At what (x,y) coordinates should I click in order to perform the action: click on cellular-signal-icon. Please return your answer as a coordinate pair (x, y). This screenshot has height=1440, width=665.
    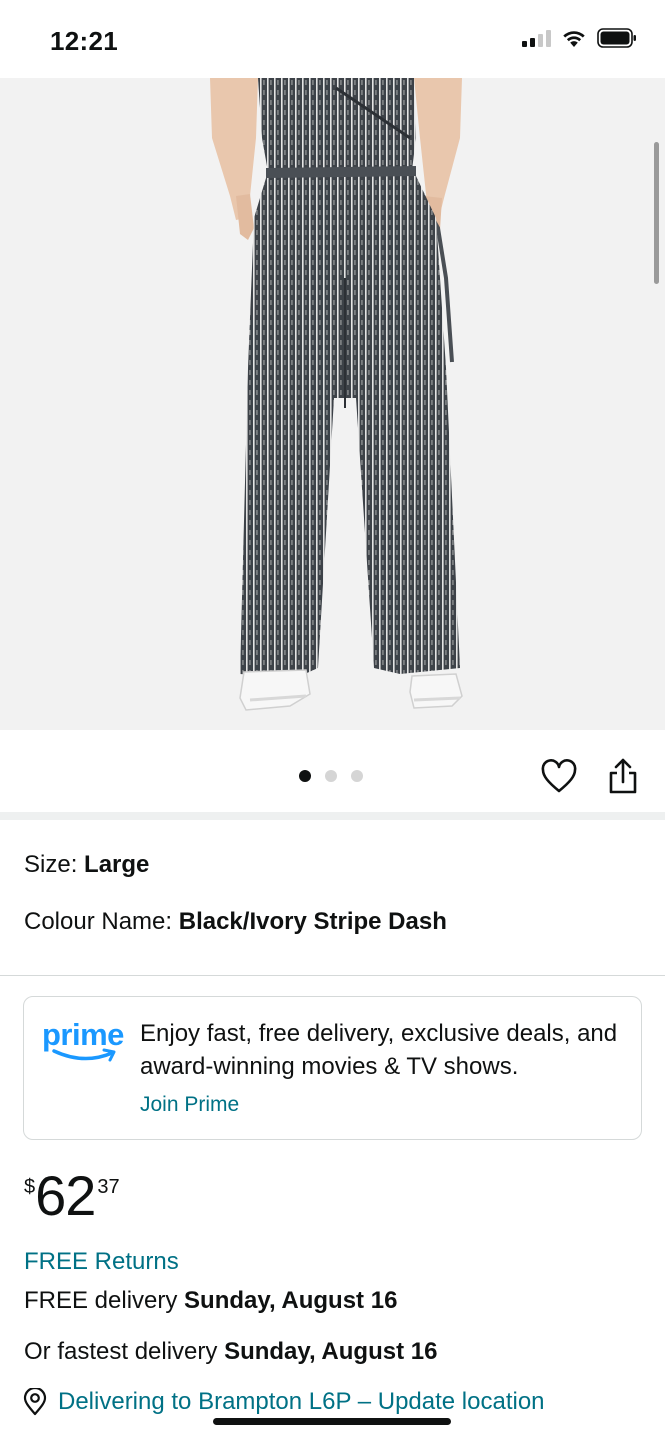
    Looking at the image, I should click on (536, 38).